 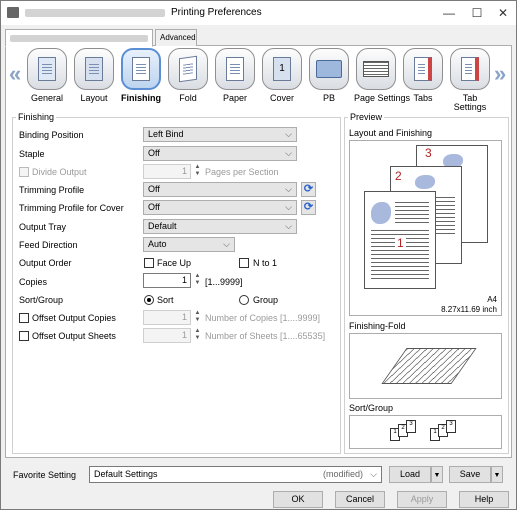 I want to click on feature-tab-tabs: Tabs, so click(x=423, y=75).